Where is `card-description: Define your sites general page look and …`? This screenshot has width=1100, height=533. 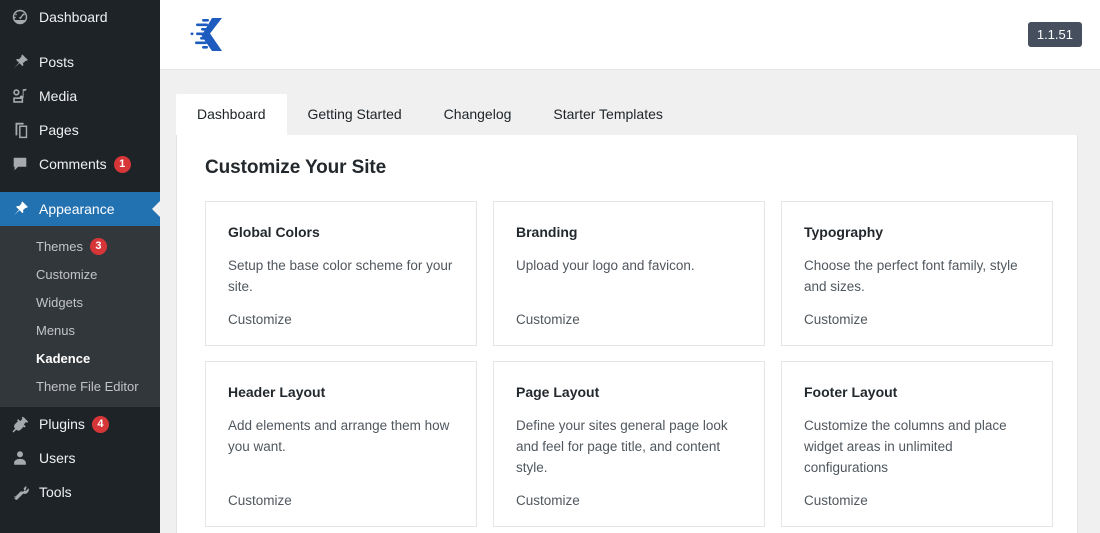
card-description: Define your sites general page look and … is located at coordinates (622, 446).